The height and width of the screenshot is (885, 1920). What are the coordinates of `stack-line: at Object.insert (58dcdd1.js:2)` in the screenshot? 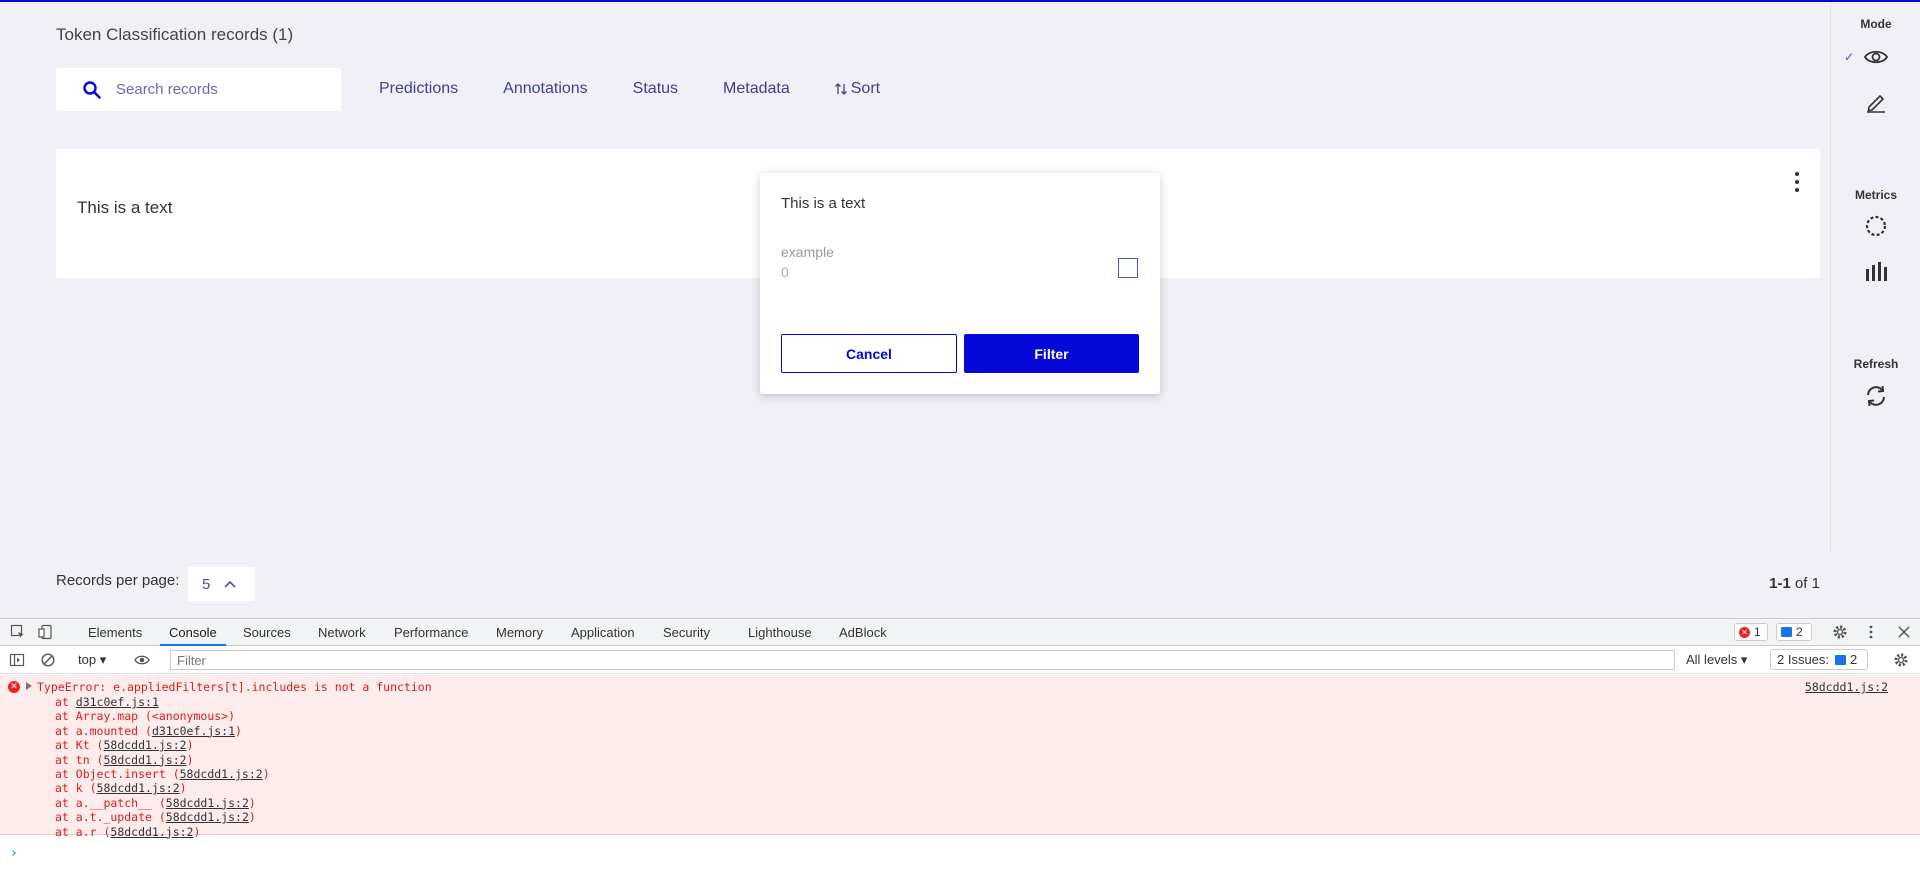 It's located at (162, 774).